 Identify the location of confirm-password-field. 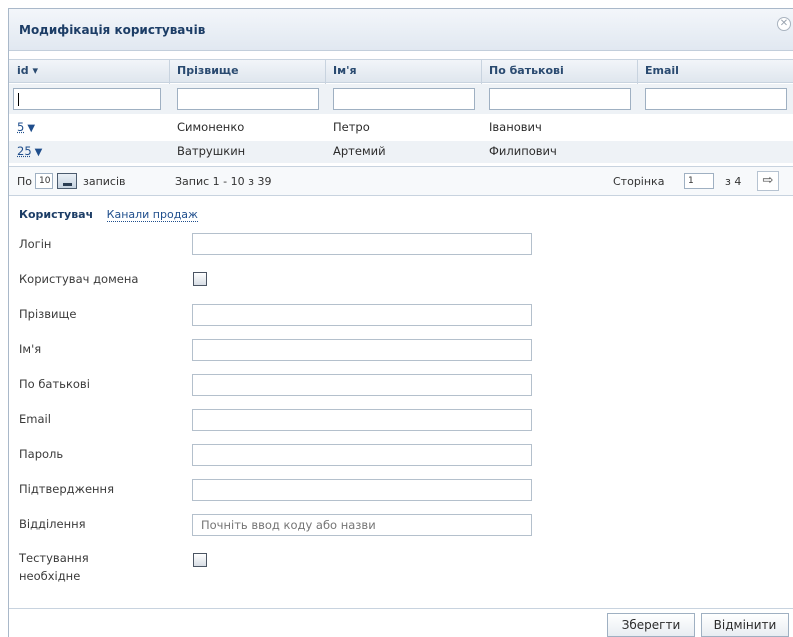
(362, 490).